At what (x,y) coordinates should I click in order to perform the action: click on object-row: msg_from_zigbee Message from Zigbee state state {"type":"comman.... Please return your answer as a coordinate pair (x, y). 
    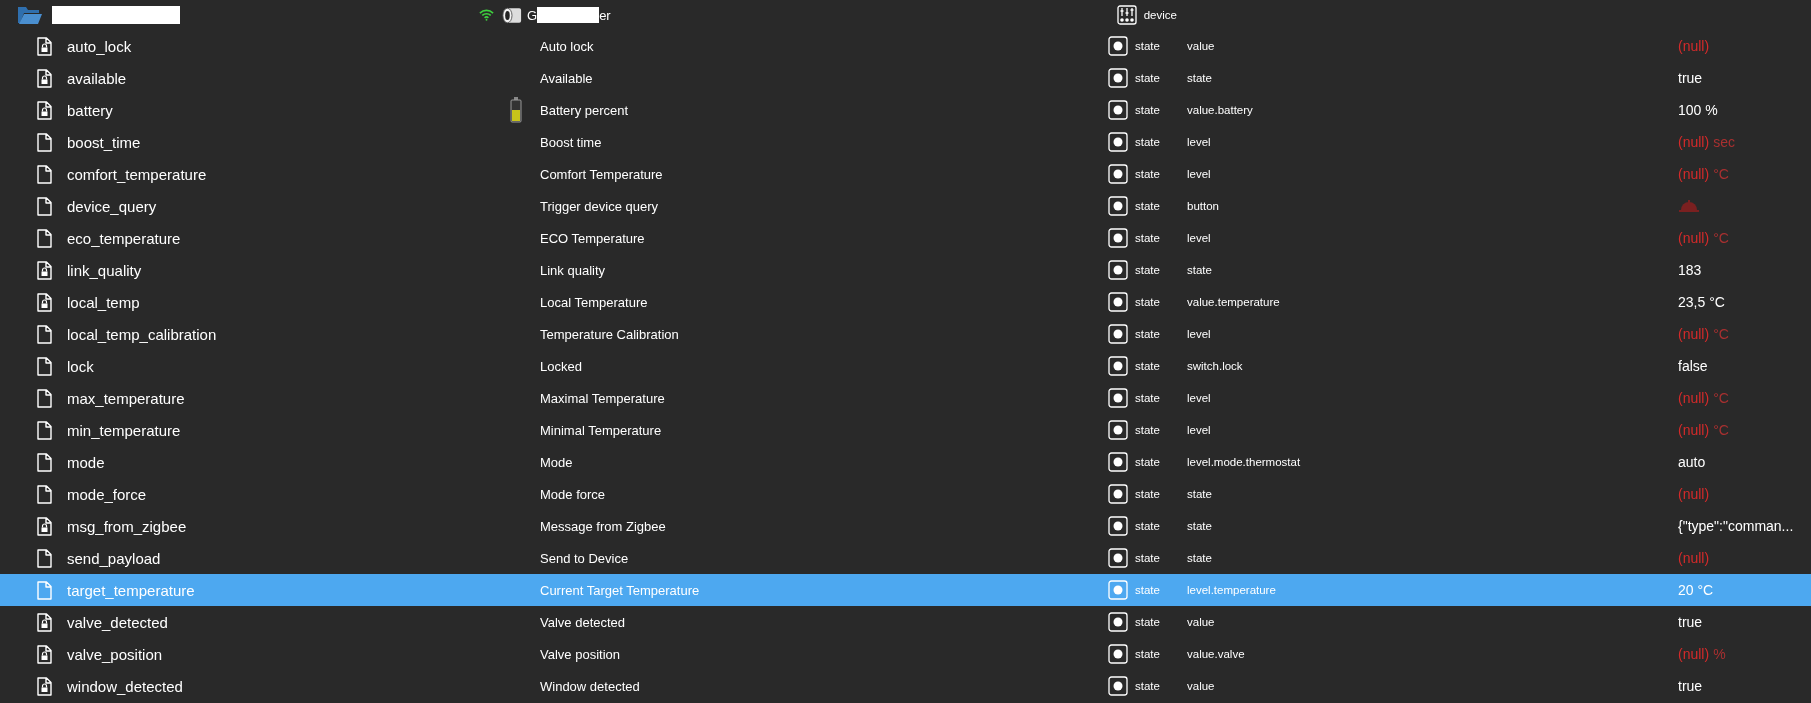
    Looking at the image, I should click on (905, 526).